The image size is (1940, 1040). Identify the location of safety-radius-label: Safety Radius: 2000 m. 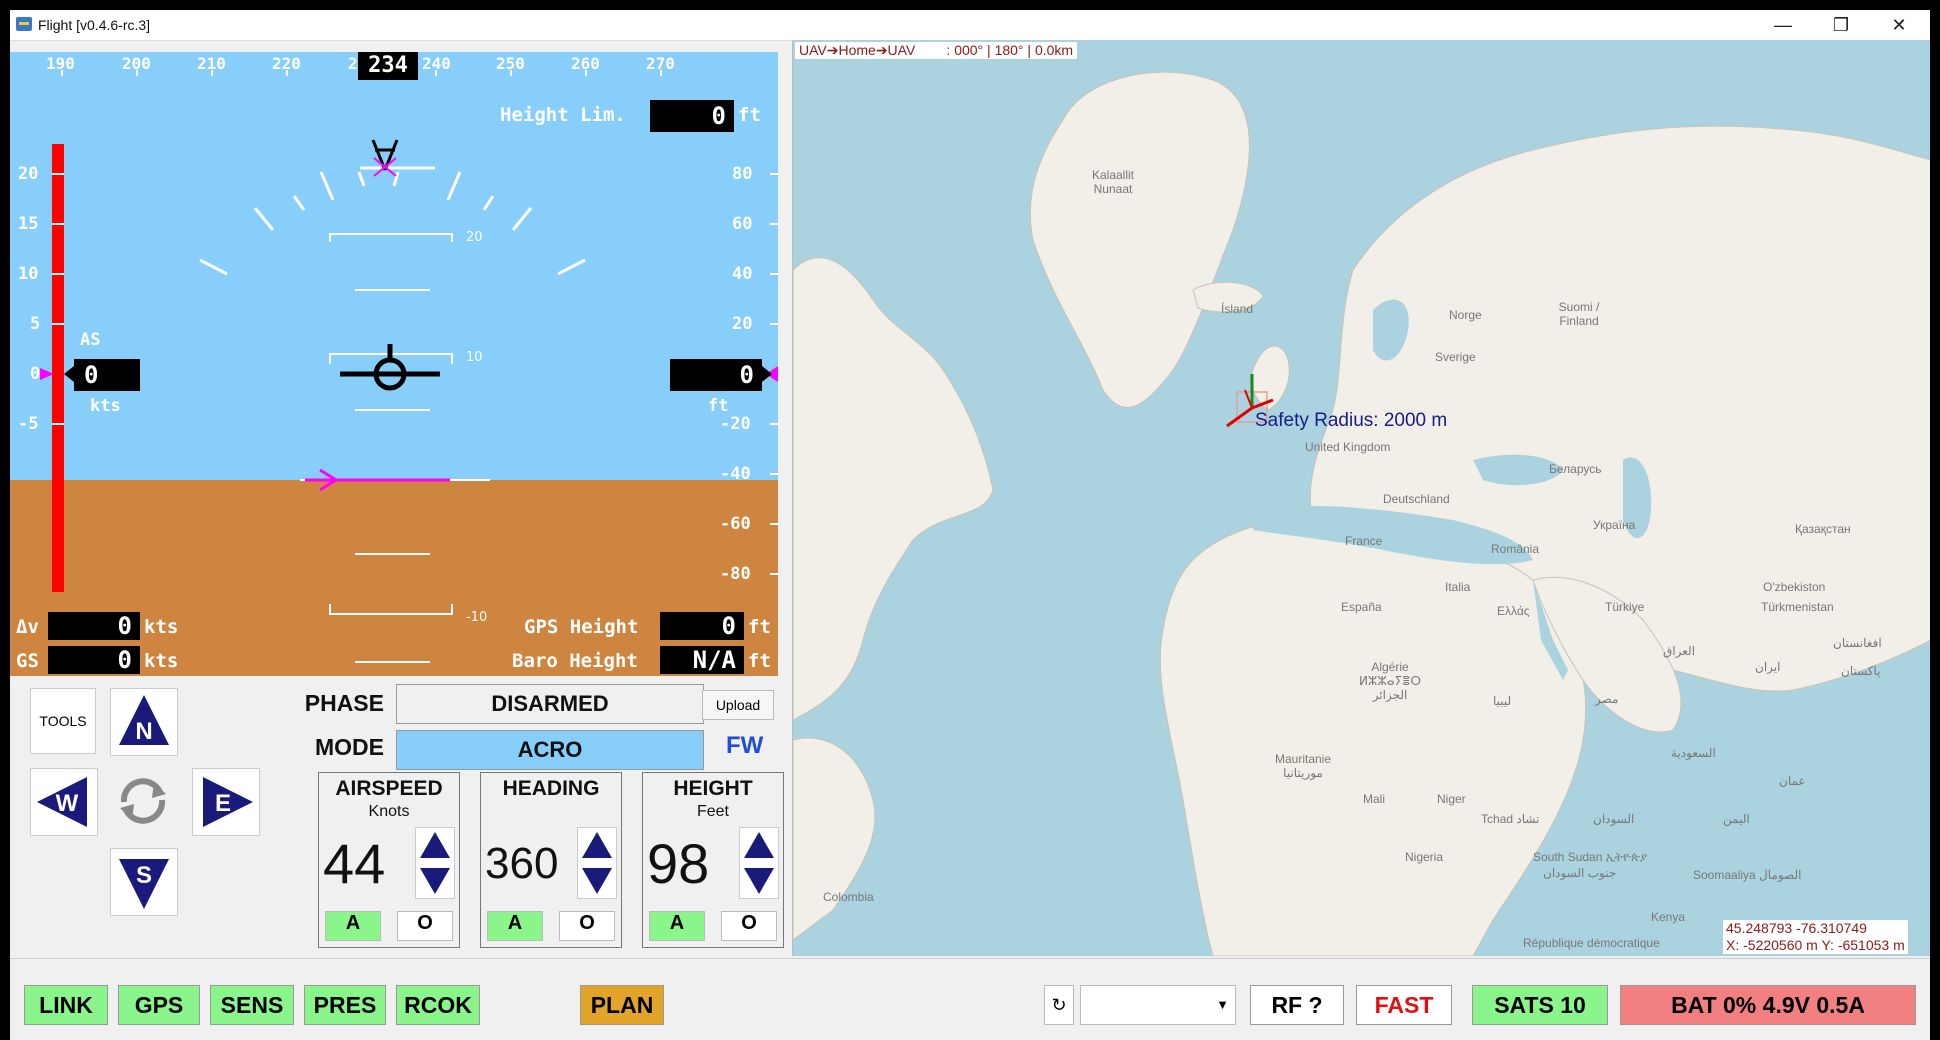
(1351, 420).